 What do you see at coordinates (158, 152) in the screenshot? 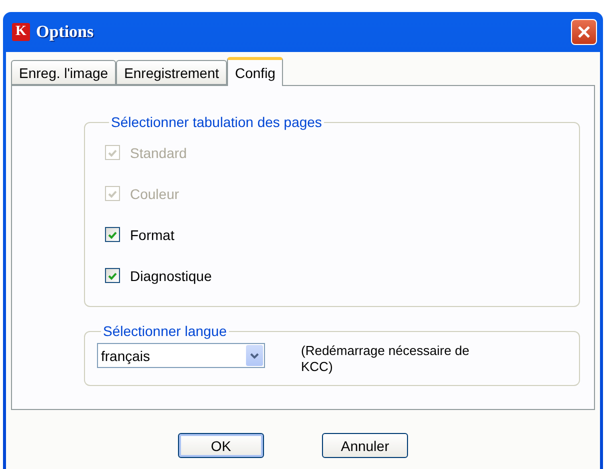
I see `checkbox-label: Standard` at bounding box center [158, 152].